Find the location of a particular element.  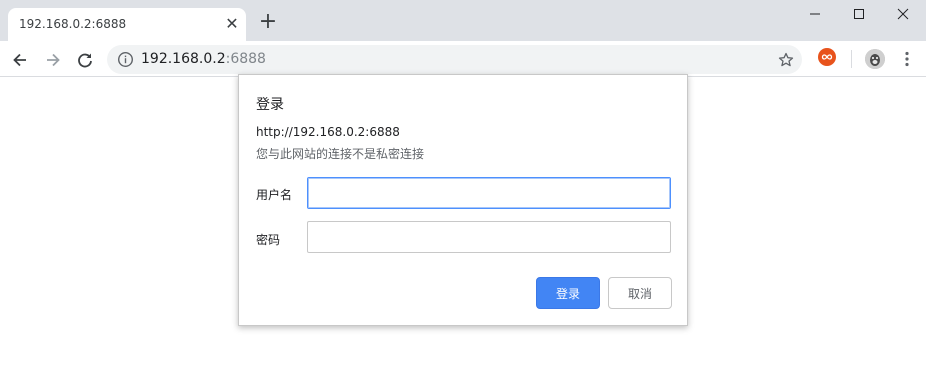

tab-title: 192.168.0.2:6888 is located at coordinates (73, 24).